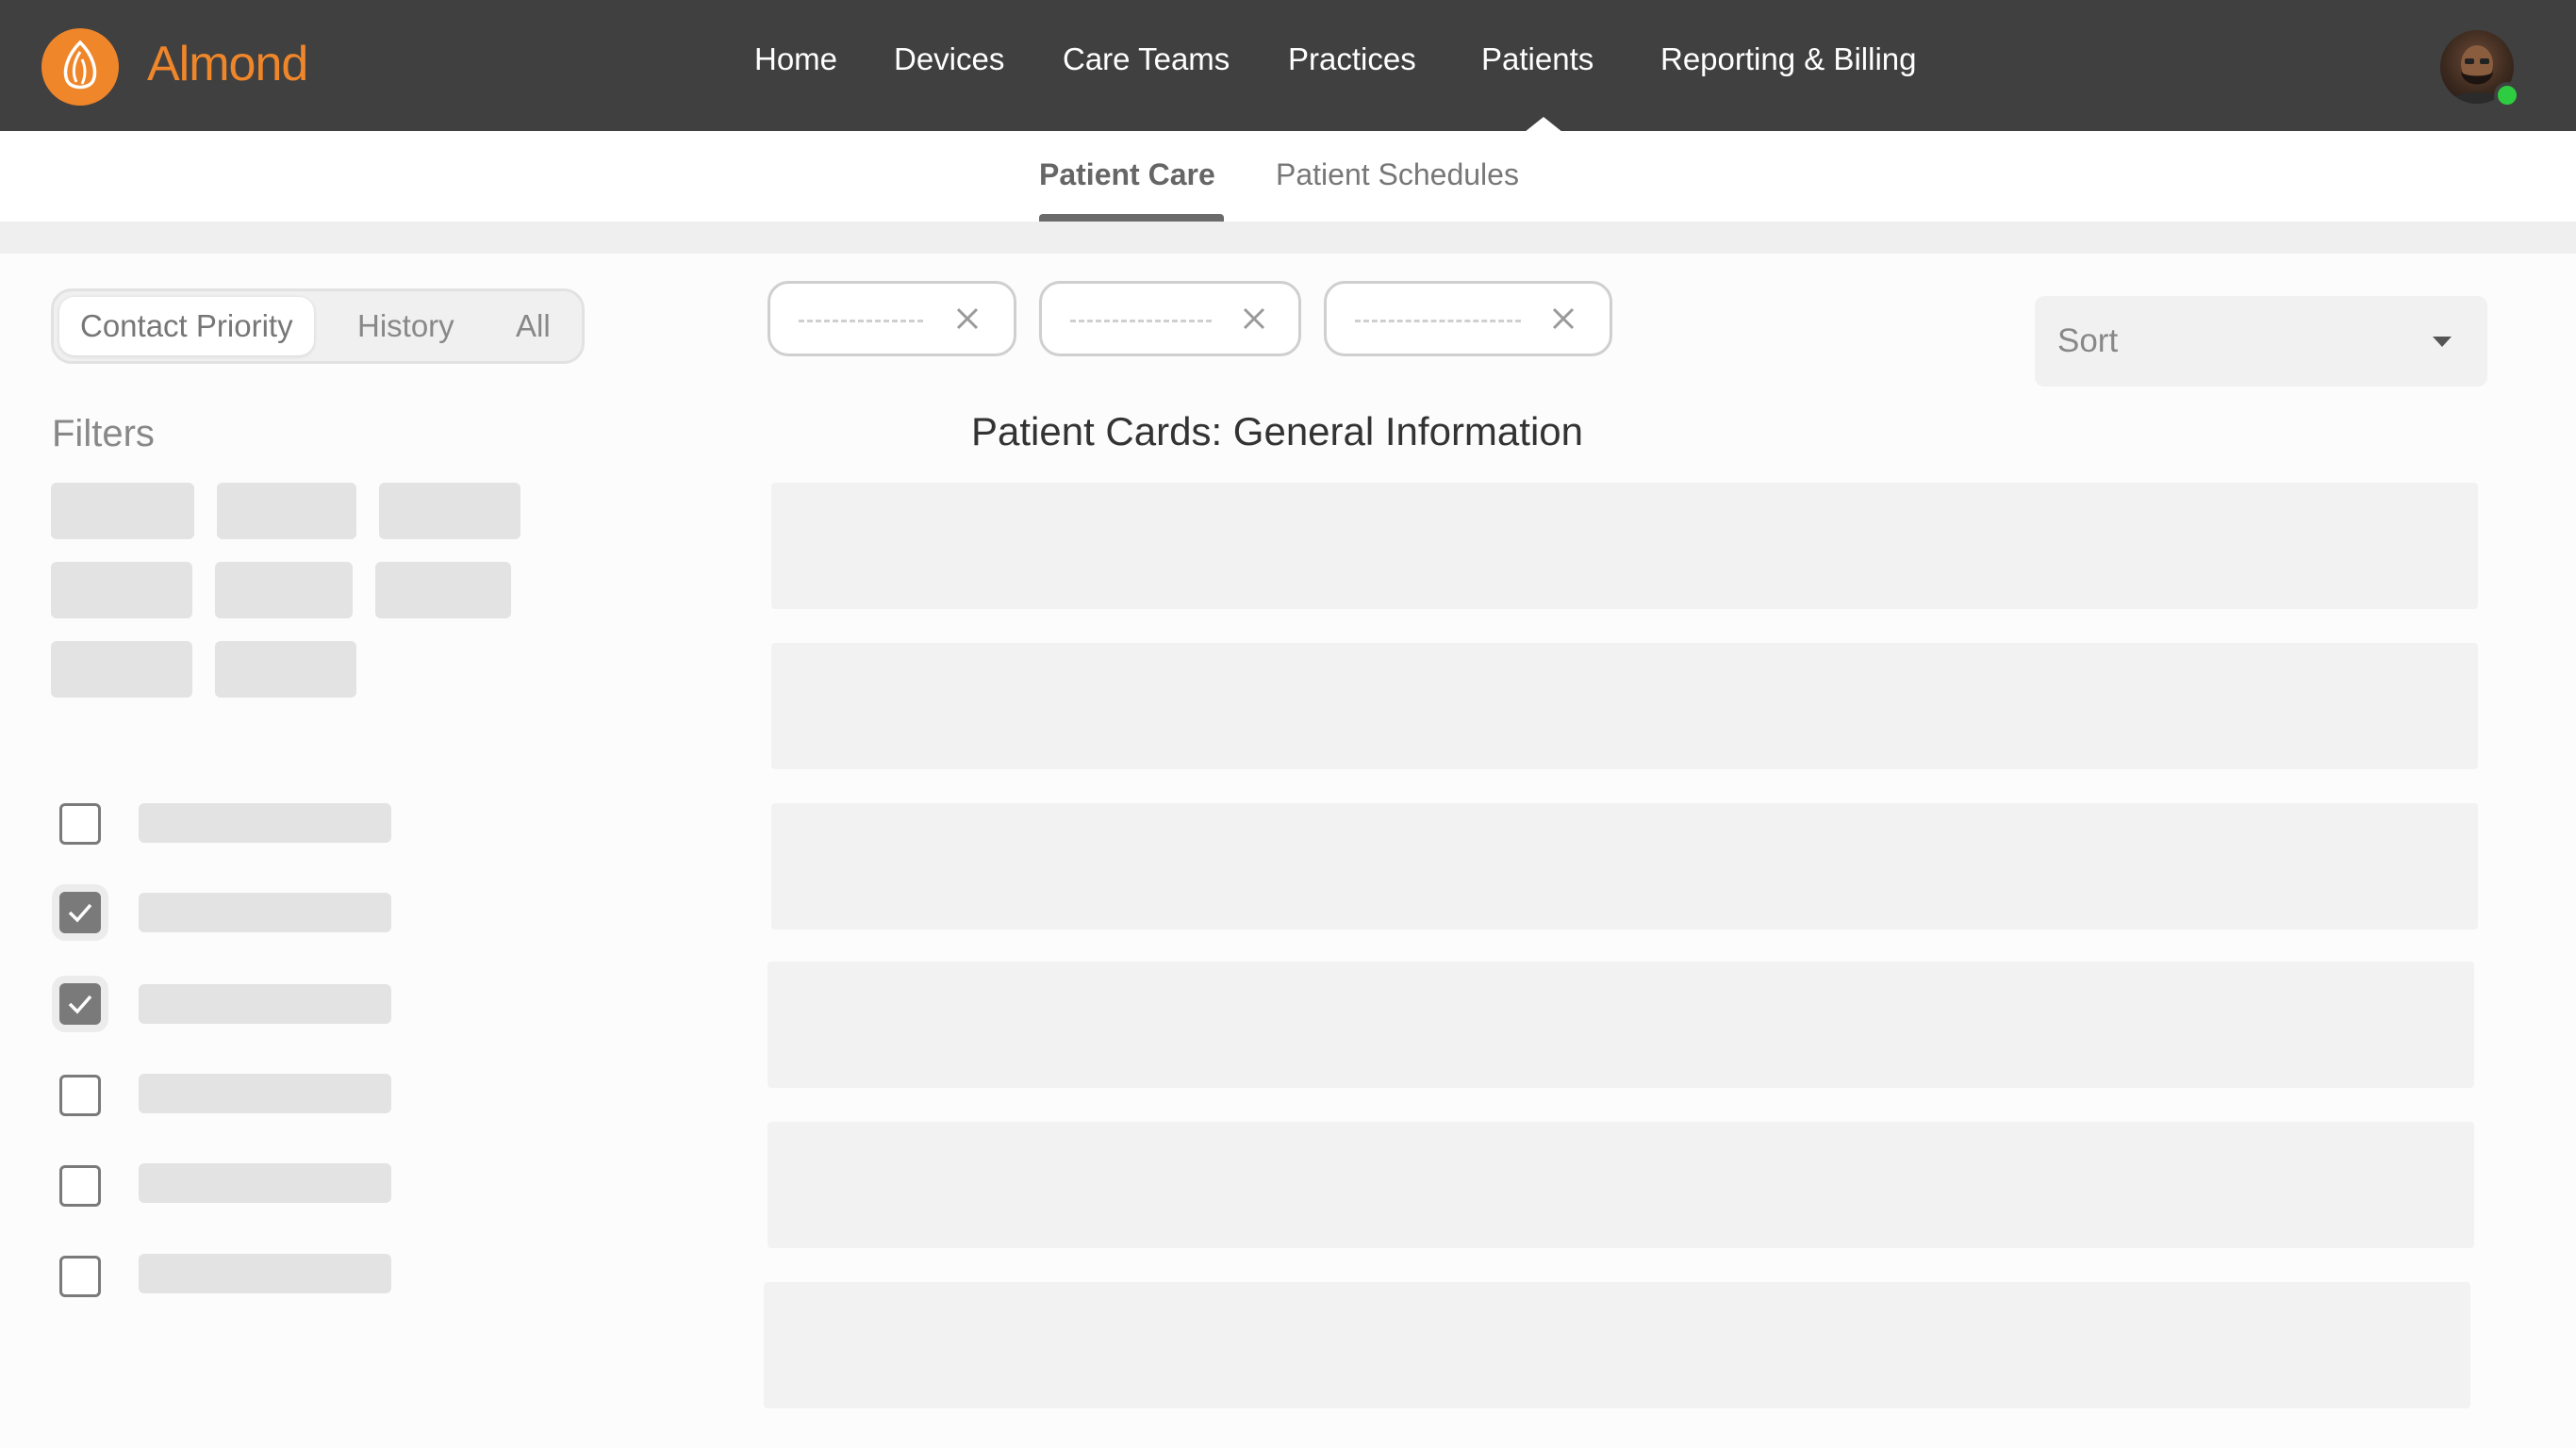 This screenshot has width=2576, height=1448. I want to click on nav-item-reporting-billing: Reporting & Billing, so click(1788, 59).